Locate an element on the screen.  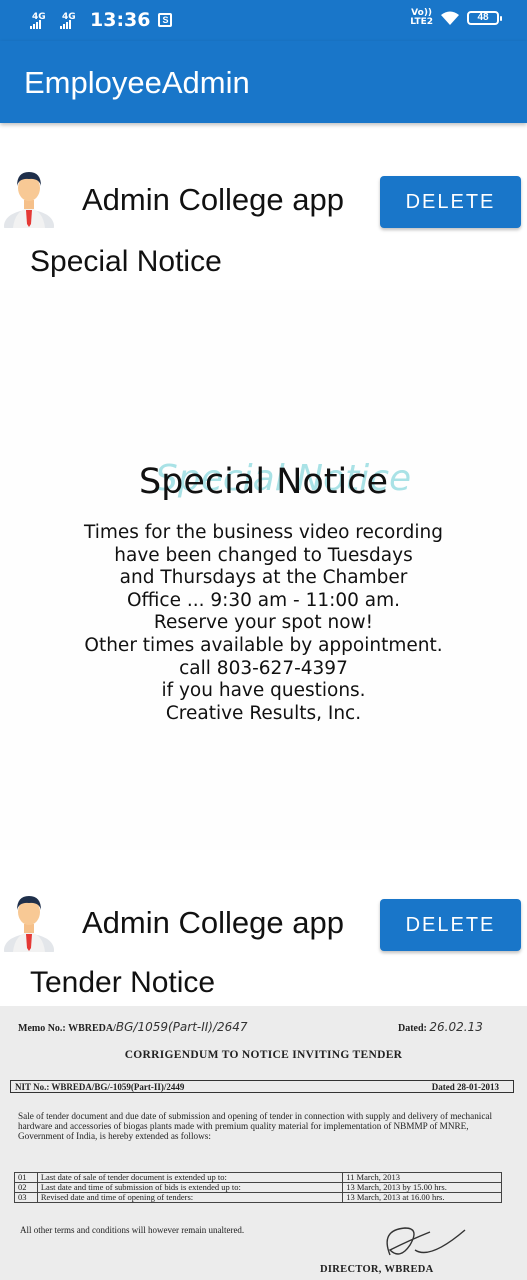
memo-date: Dated: 26.02.13 is located at coordinates (440, 1027).